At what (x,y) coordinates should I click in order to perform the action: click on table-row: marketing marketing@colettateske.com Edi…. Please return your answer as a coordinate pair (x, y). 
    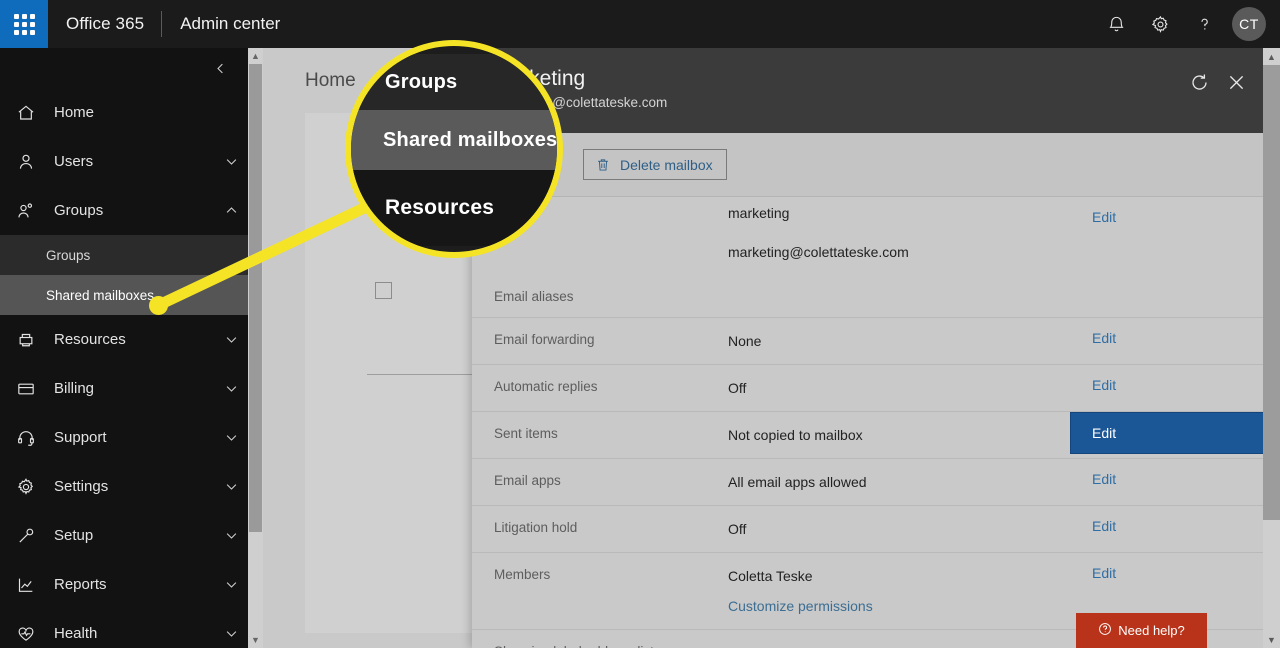
    Looking at the image, I should click on (867, 236).